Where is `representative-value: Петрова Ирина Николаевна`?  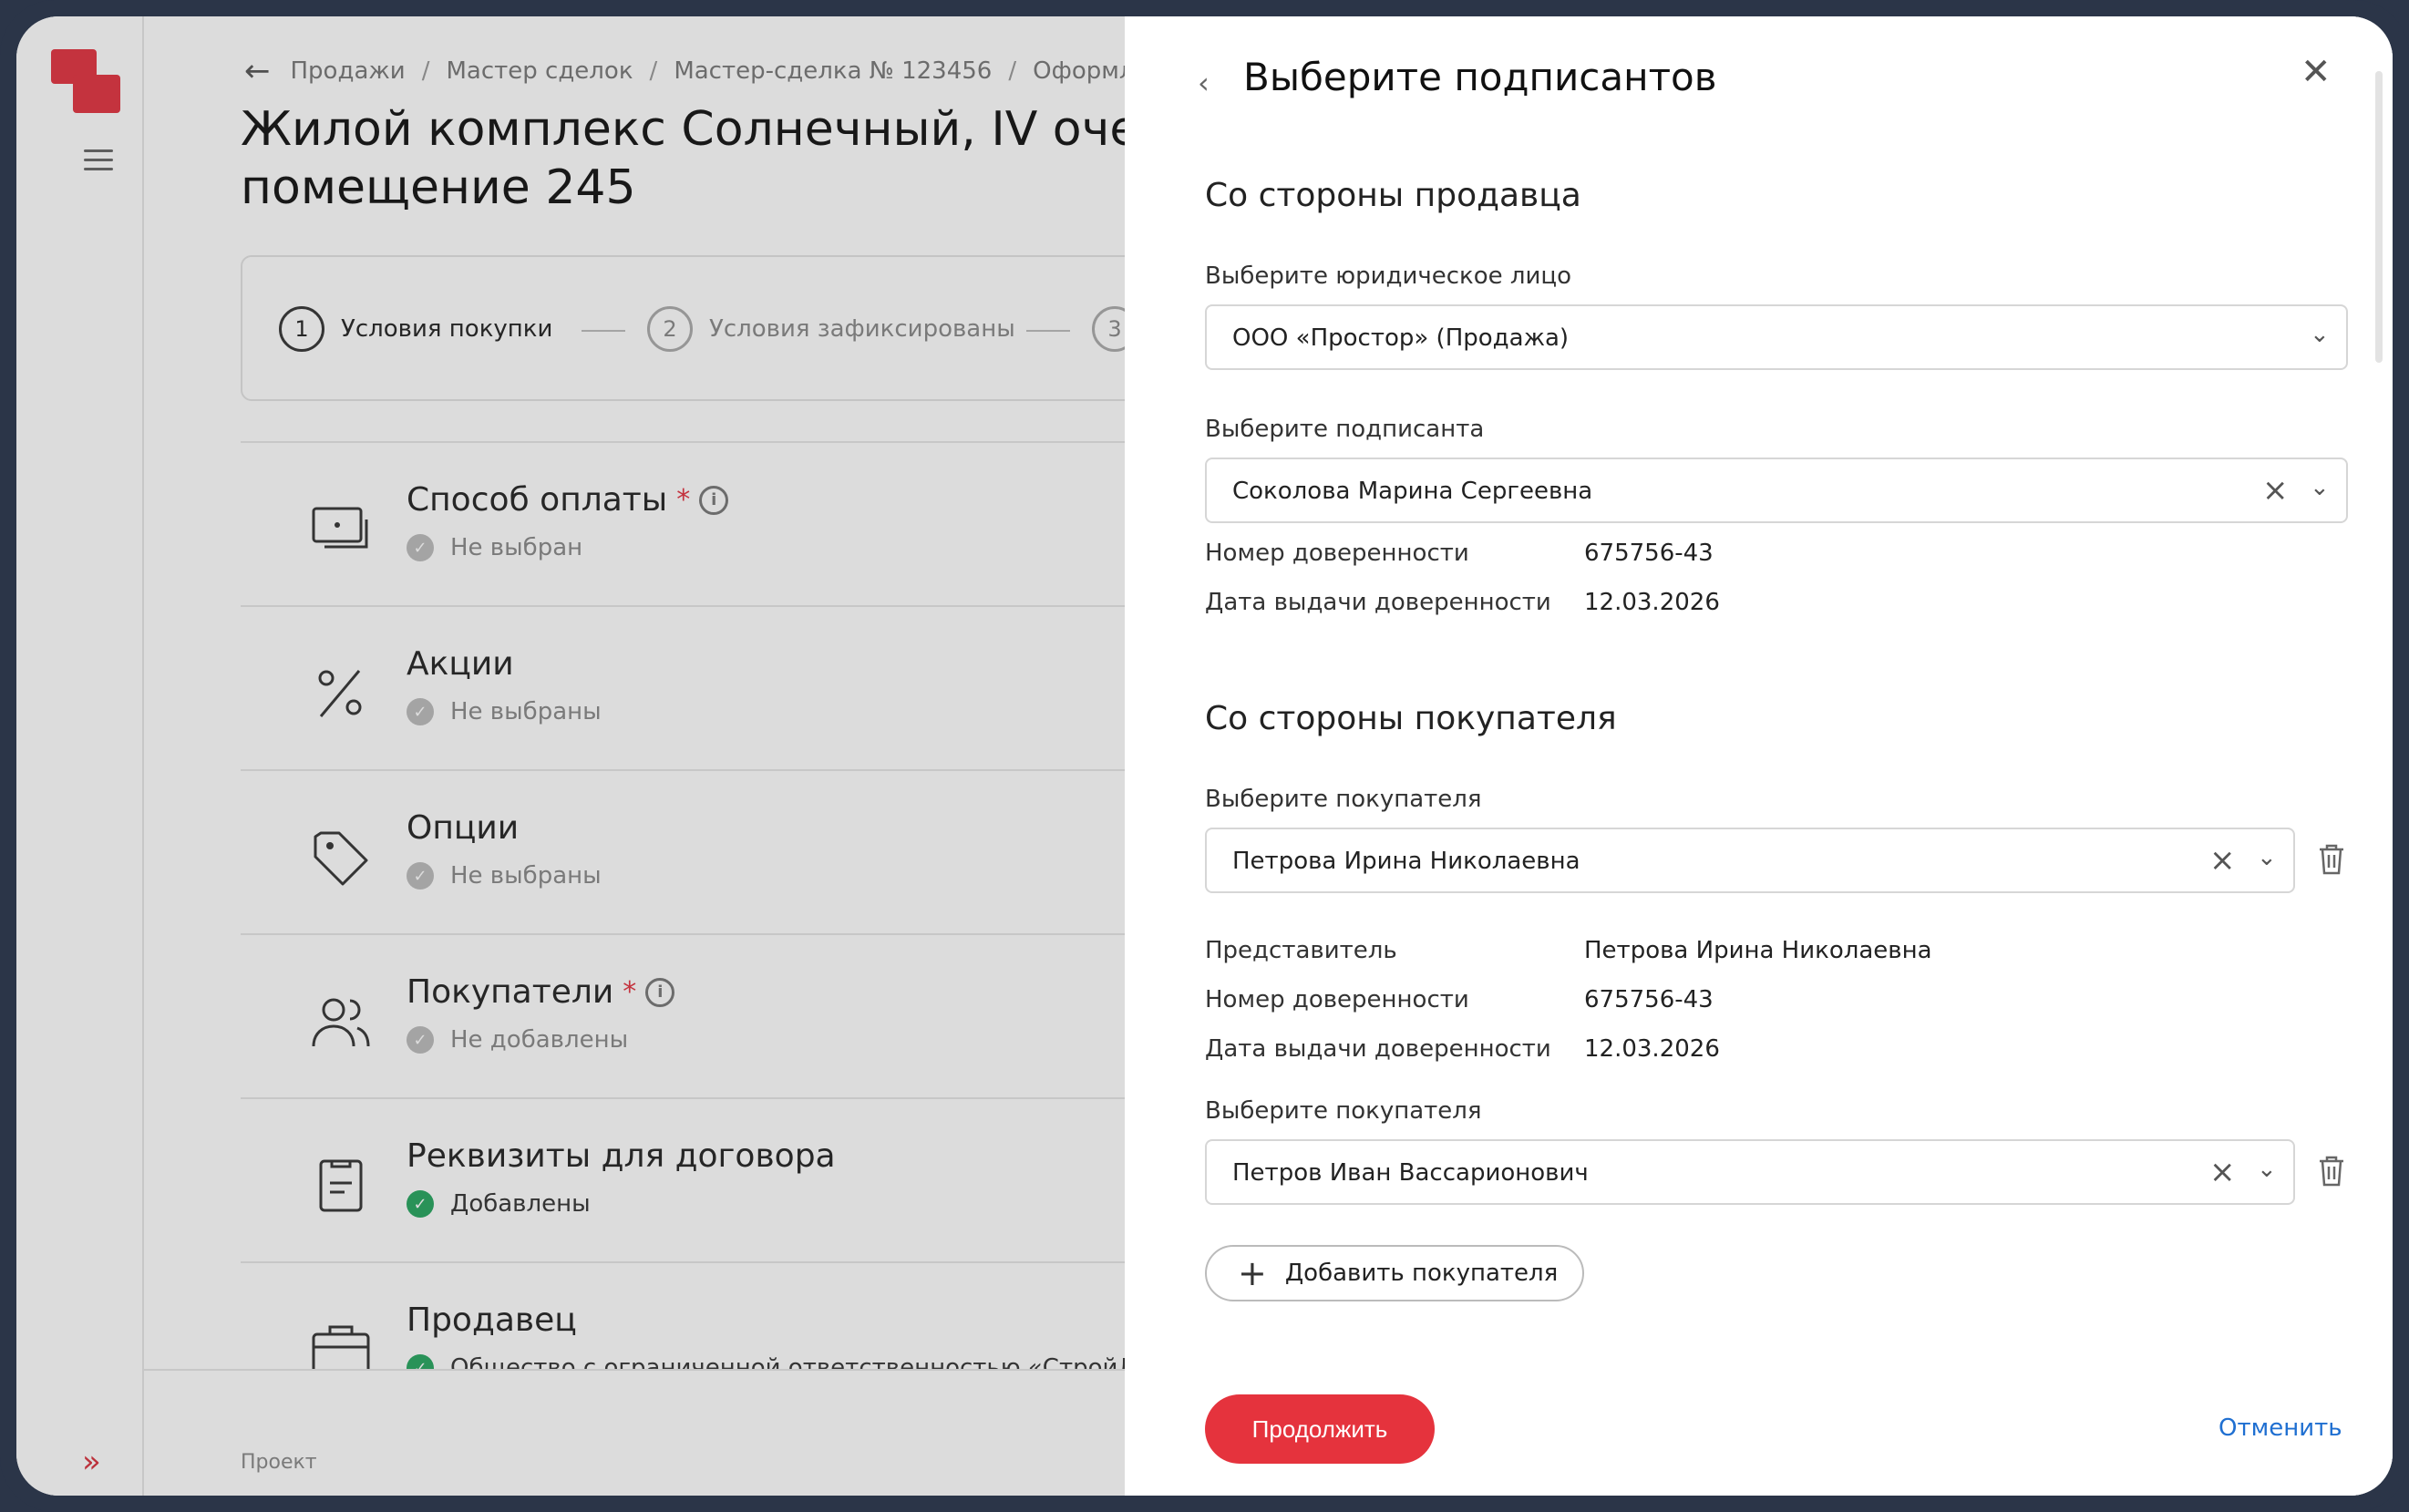
representative-value: Петрова Ирина Николаевна is located at coordinates (1758, 951).